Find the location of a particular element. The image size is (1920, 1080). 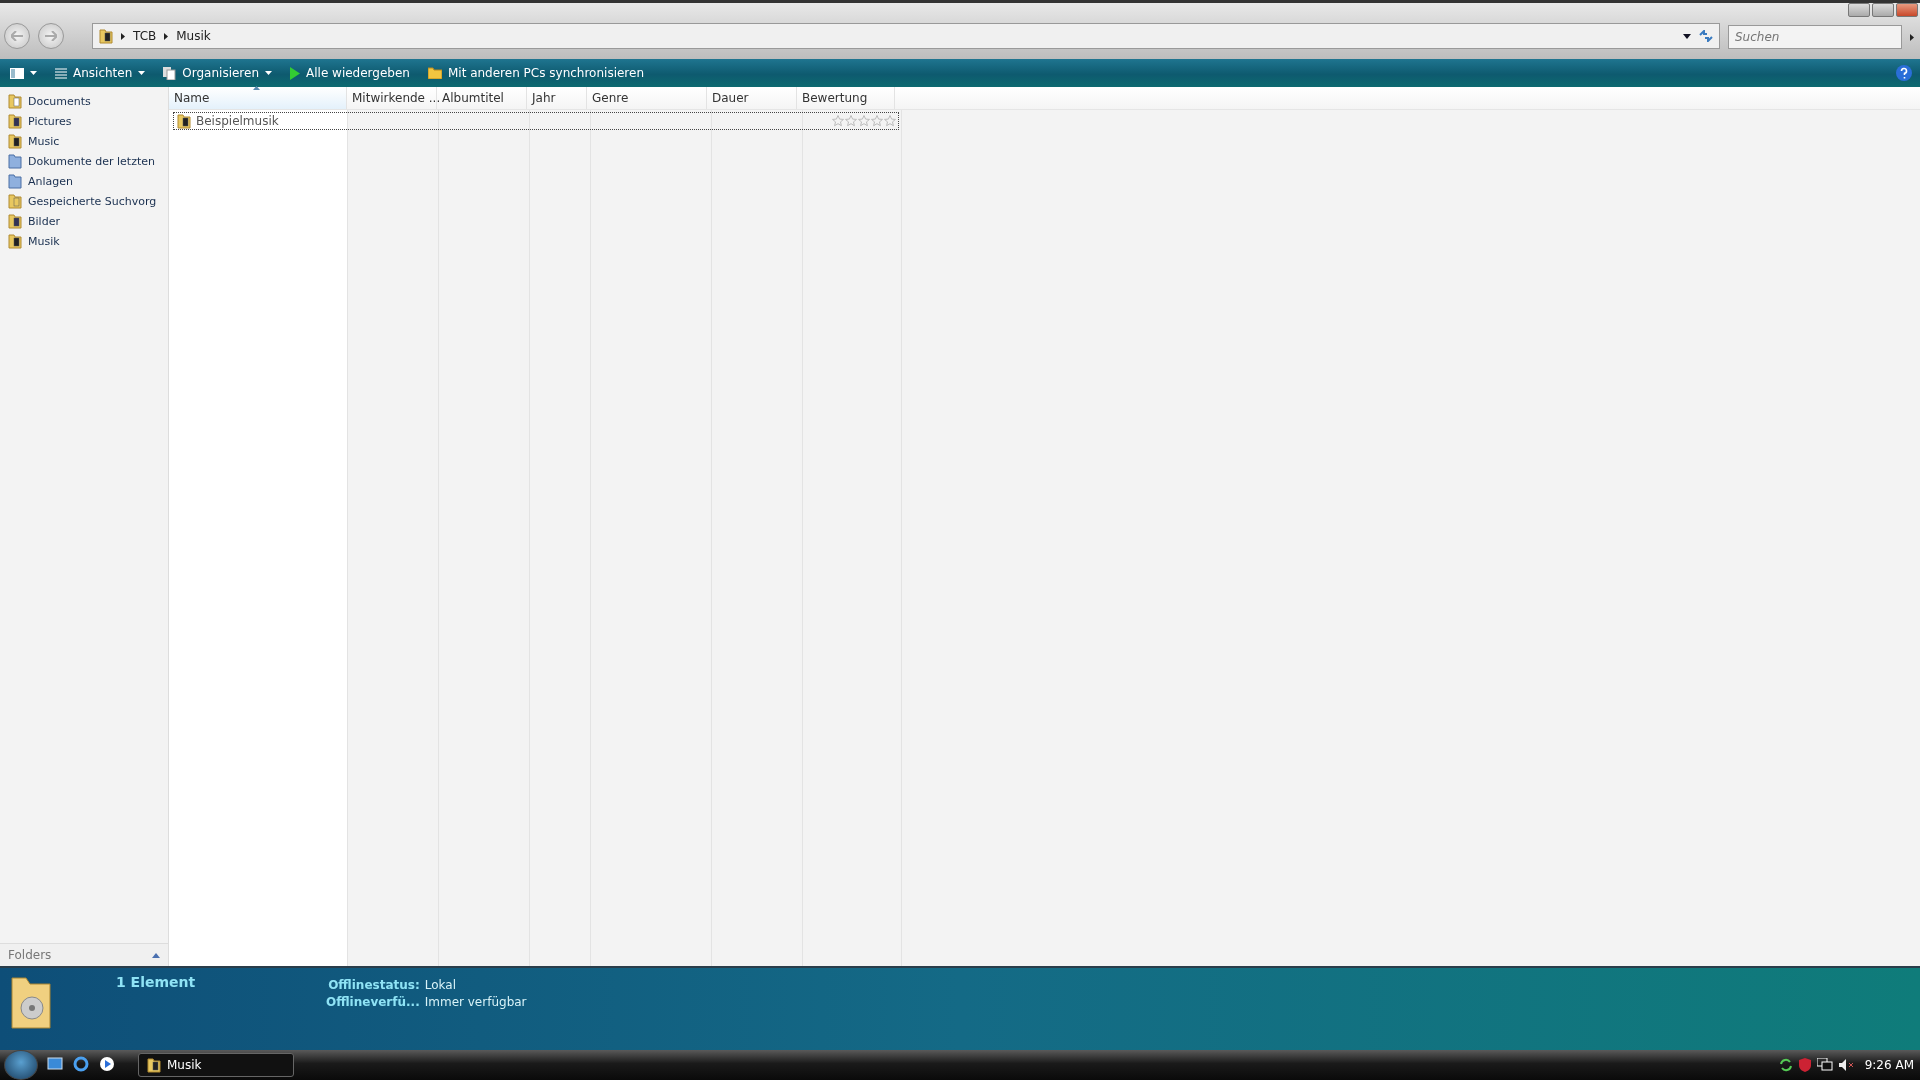

column-header: Albumtitel is located at coordinates (482, 98).